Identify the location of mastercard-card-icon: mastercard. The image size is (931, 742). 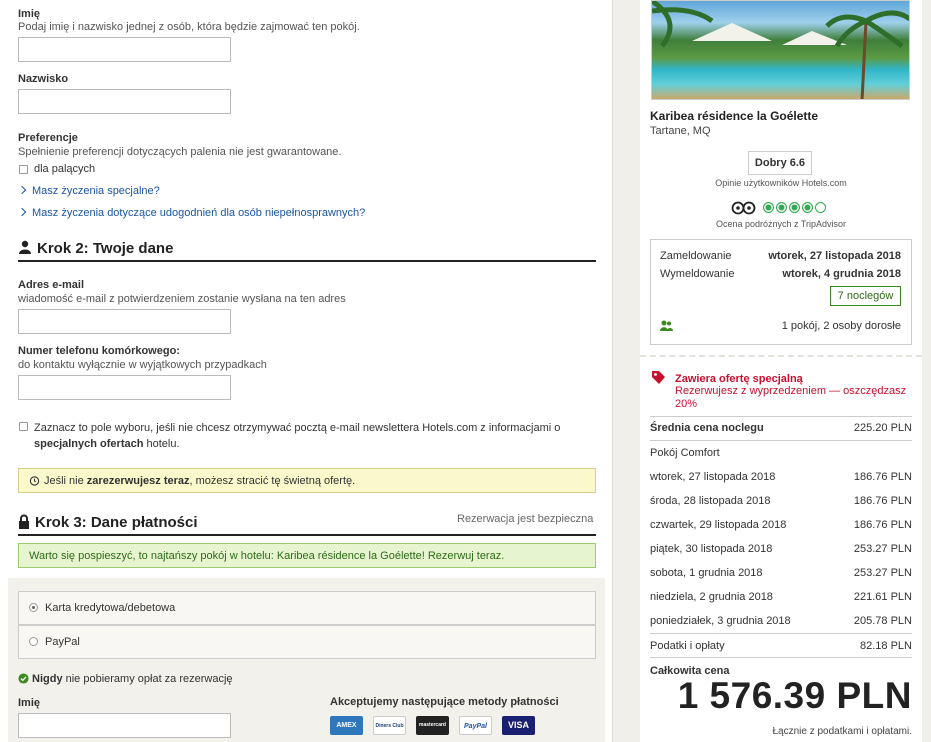
(432, 725).